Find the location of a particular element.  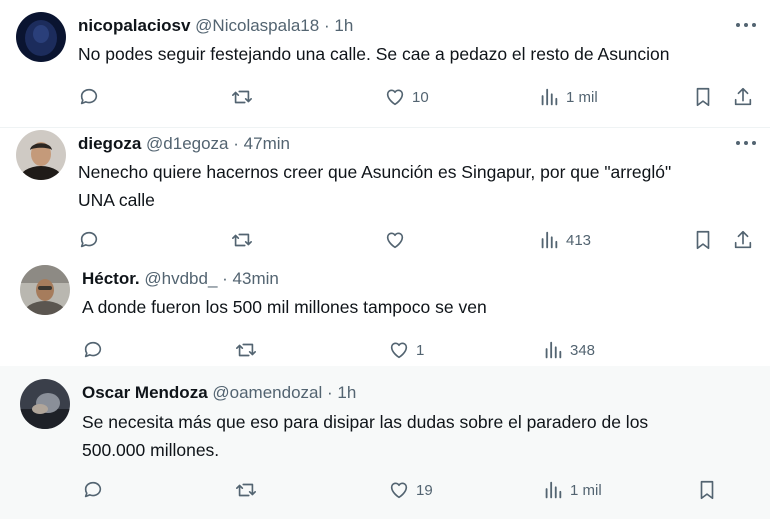

user-handle: @hvdbd_ is located at coordinates (180, 278).